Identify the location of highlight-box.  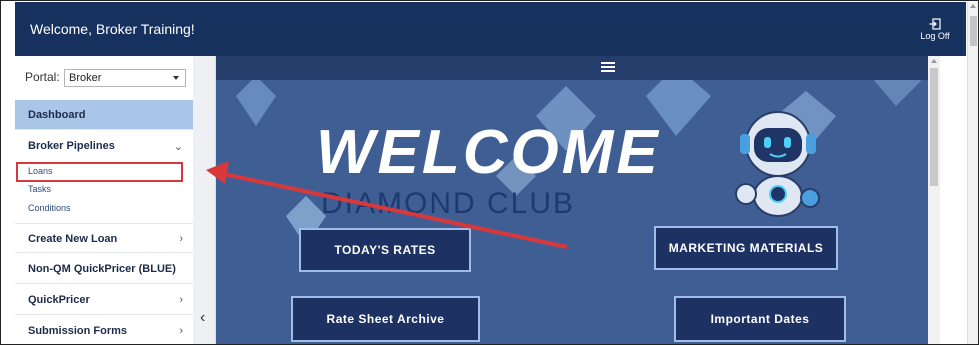
(99, 172).